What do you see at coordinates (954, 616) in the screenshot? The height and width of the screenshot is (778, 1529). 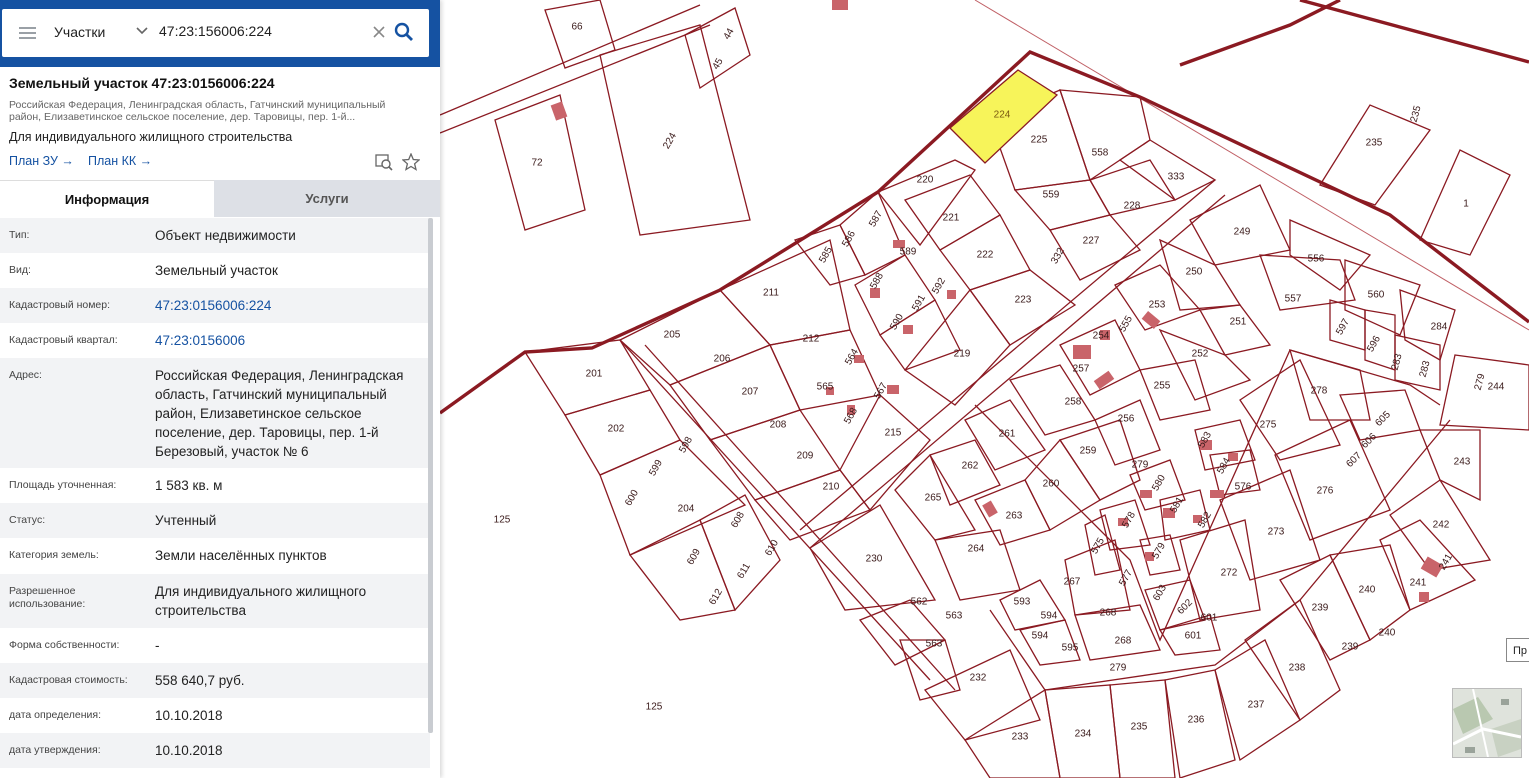 I see `plot-label: 563` at bounding box center [954, 616].